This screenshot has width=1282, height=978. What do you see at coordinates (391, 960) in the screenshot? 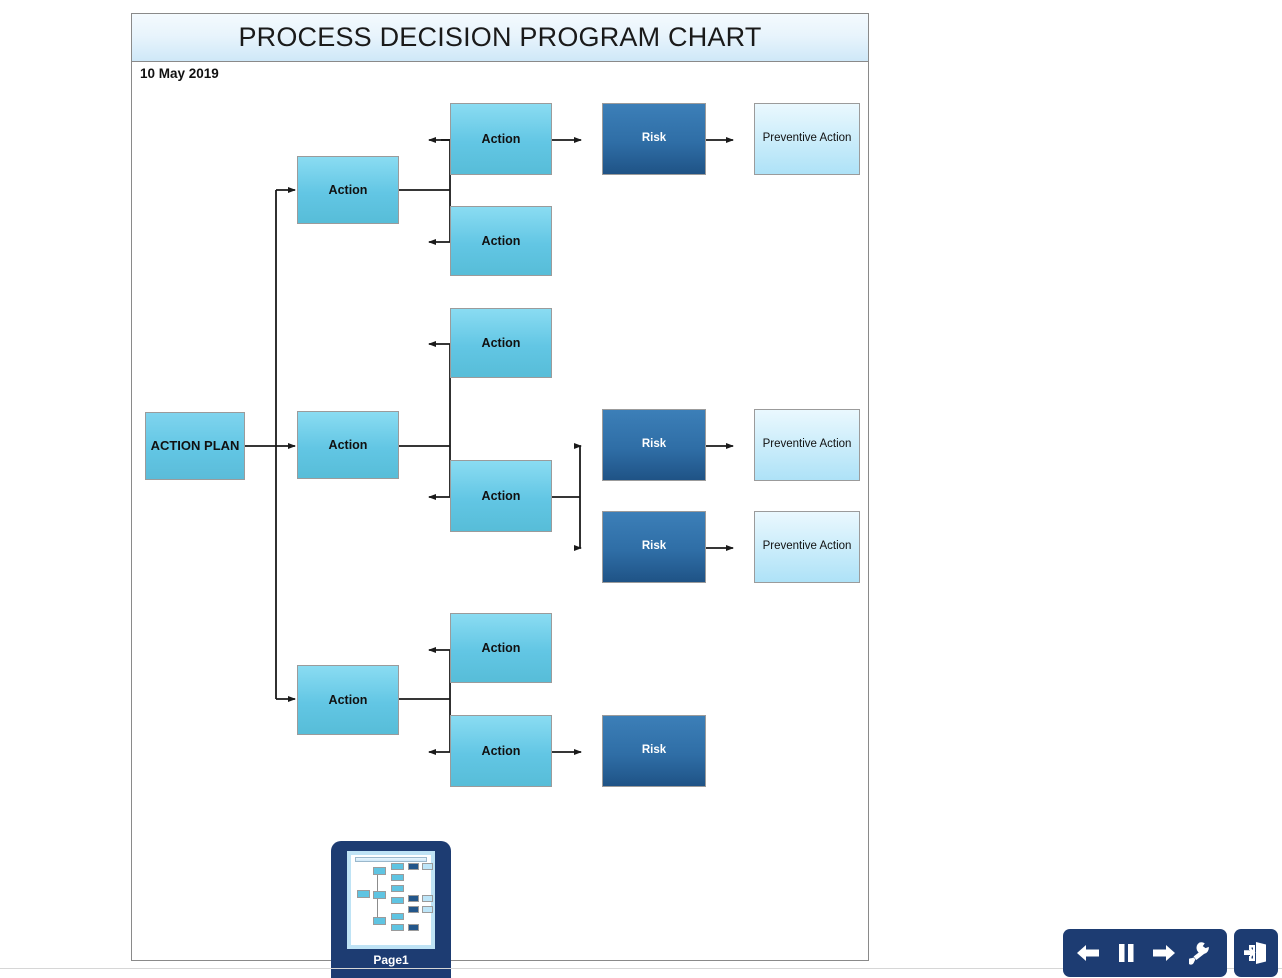
I see `thumbnail-label: Page1` at bounding box center [391, 960].